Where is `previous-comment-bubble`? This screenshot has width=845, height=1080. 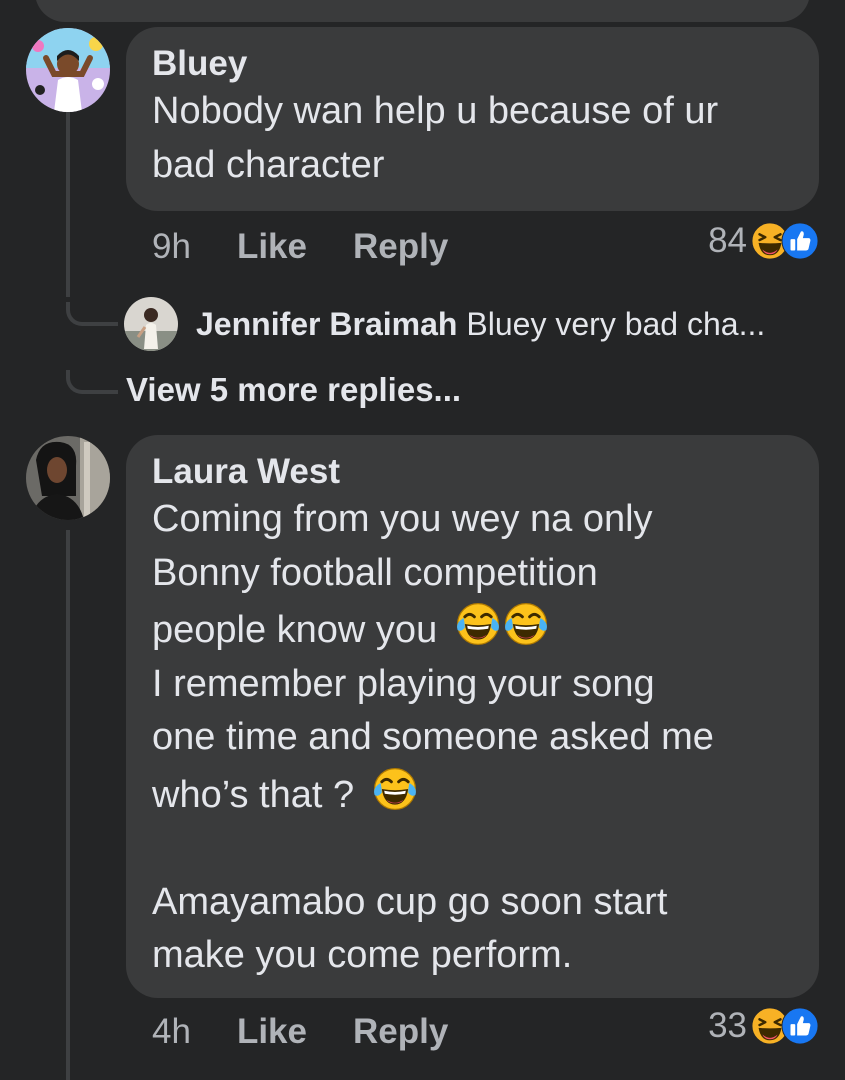
previous-comment-bubble is located at coordinates (422, 11).